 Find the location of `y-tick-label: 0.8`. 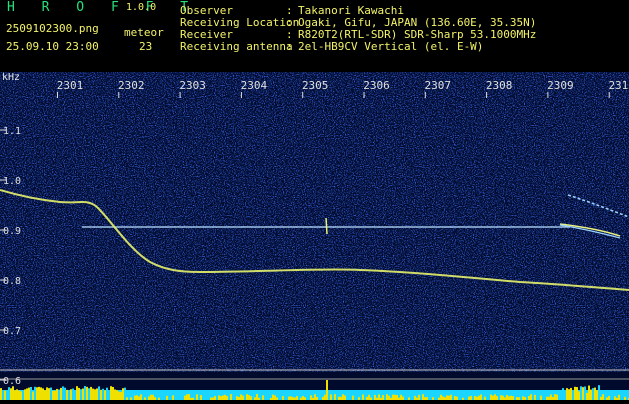

y-tick-label: 0.8 is located at coordinates (12, 281).